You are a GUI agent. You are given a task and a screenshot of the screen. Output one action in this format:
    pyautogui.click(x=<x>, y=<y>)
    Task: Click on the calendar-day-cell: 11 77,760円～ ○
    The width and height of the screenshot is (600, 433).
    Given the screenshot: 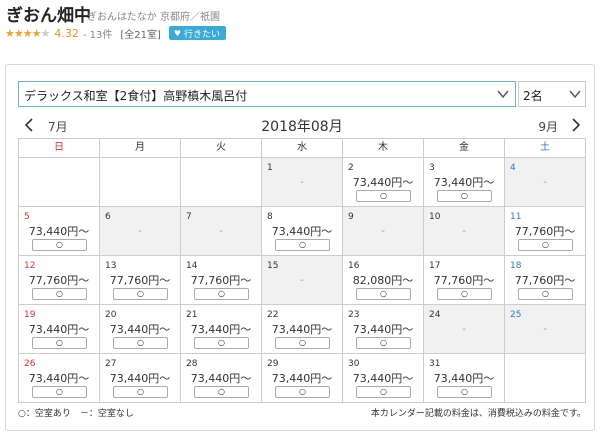 What is the action you would take?
    pyautogui.click(x=545, y=231)
    